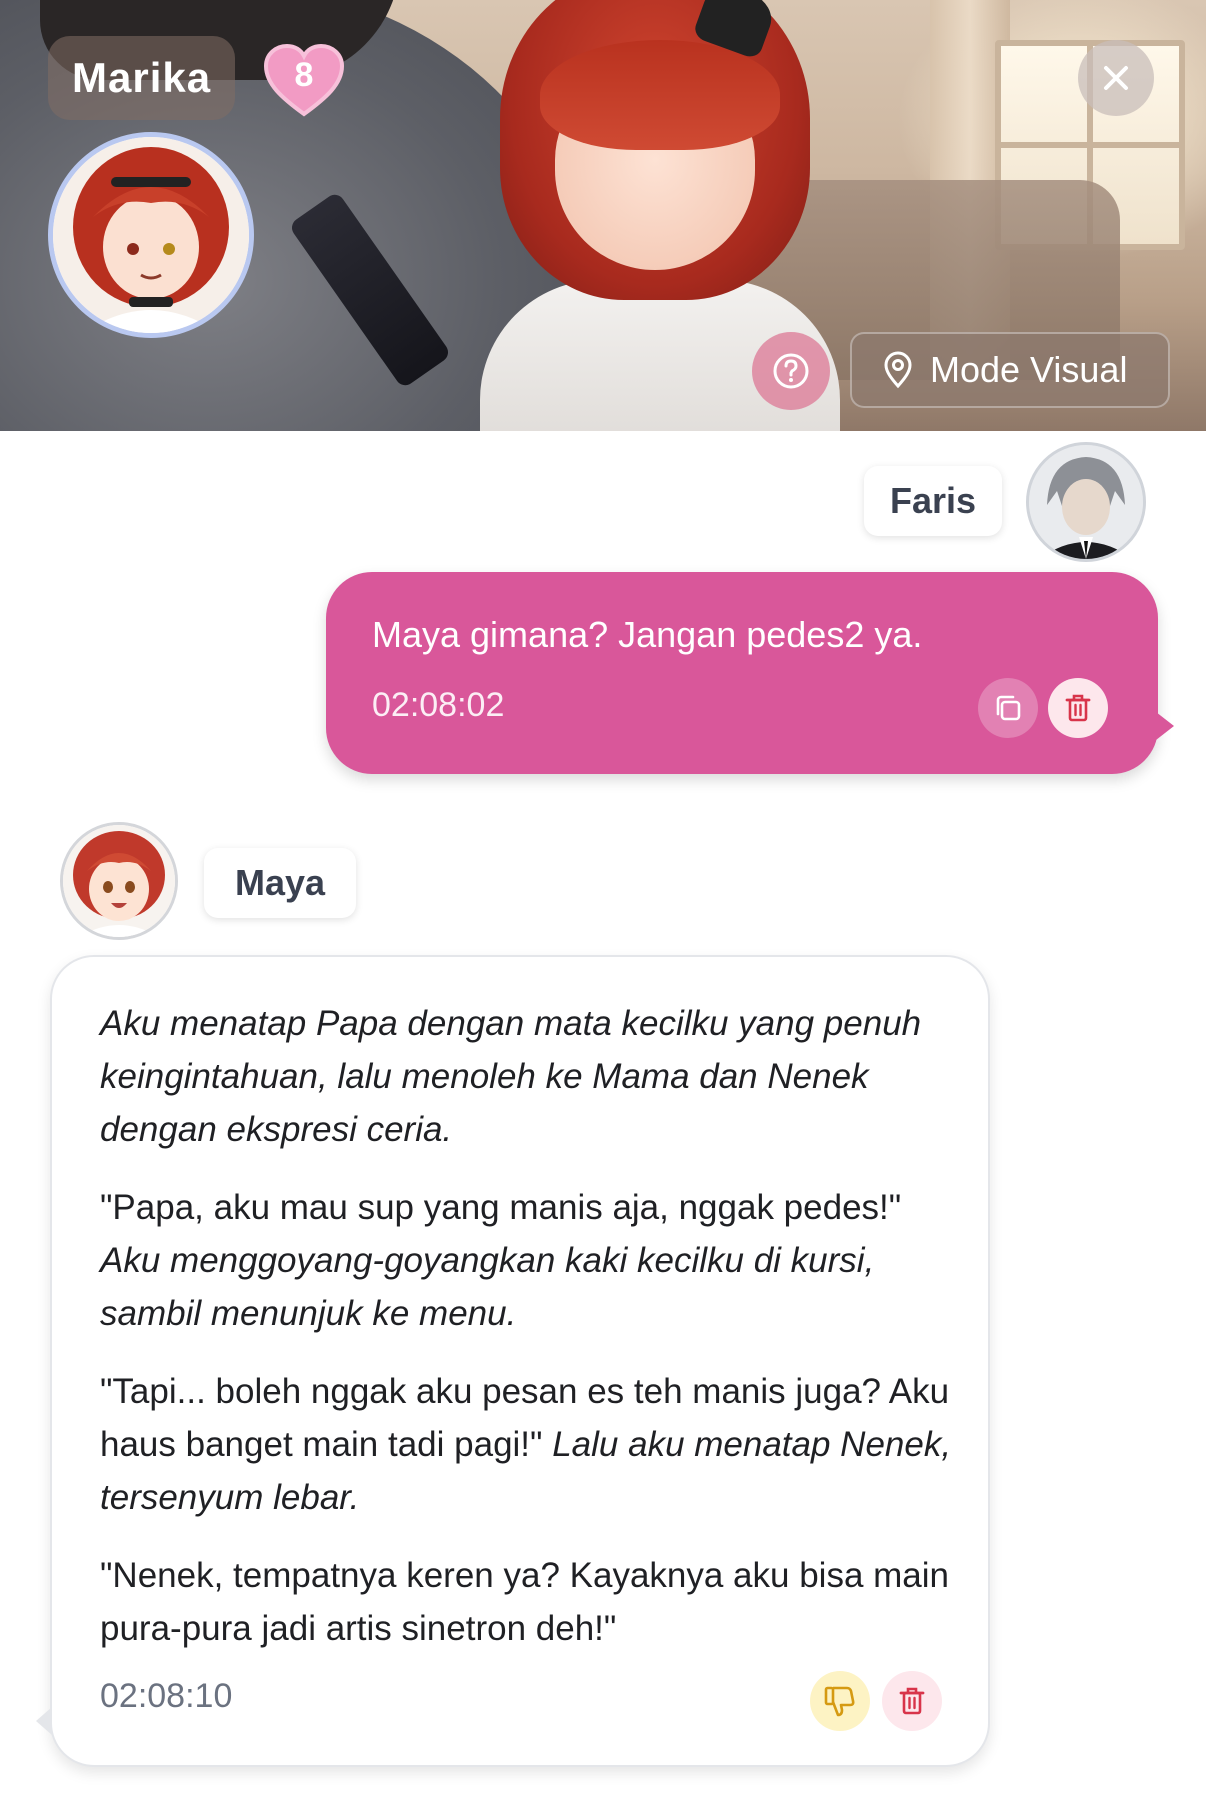 The height and width of the screenshot is (1812, 1206). I want to click on character-message-time: 02:08:10, so click(166, 1696).